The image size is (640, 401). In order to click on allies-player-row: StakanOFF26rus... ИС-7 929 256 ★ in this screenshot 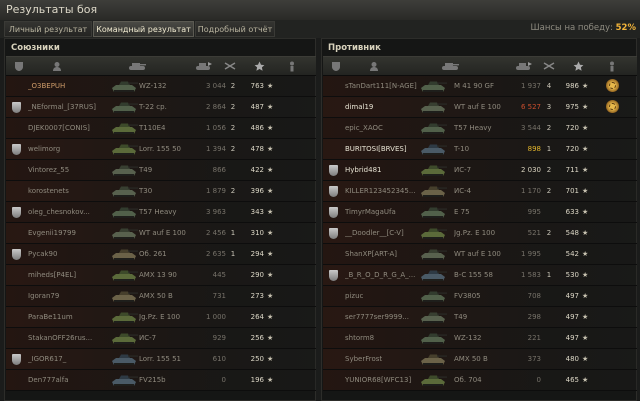, I will do `click(161, 338)`.